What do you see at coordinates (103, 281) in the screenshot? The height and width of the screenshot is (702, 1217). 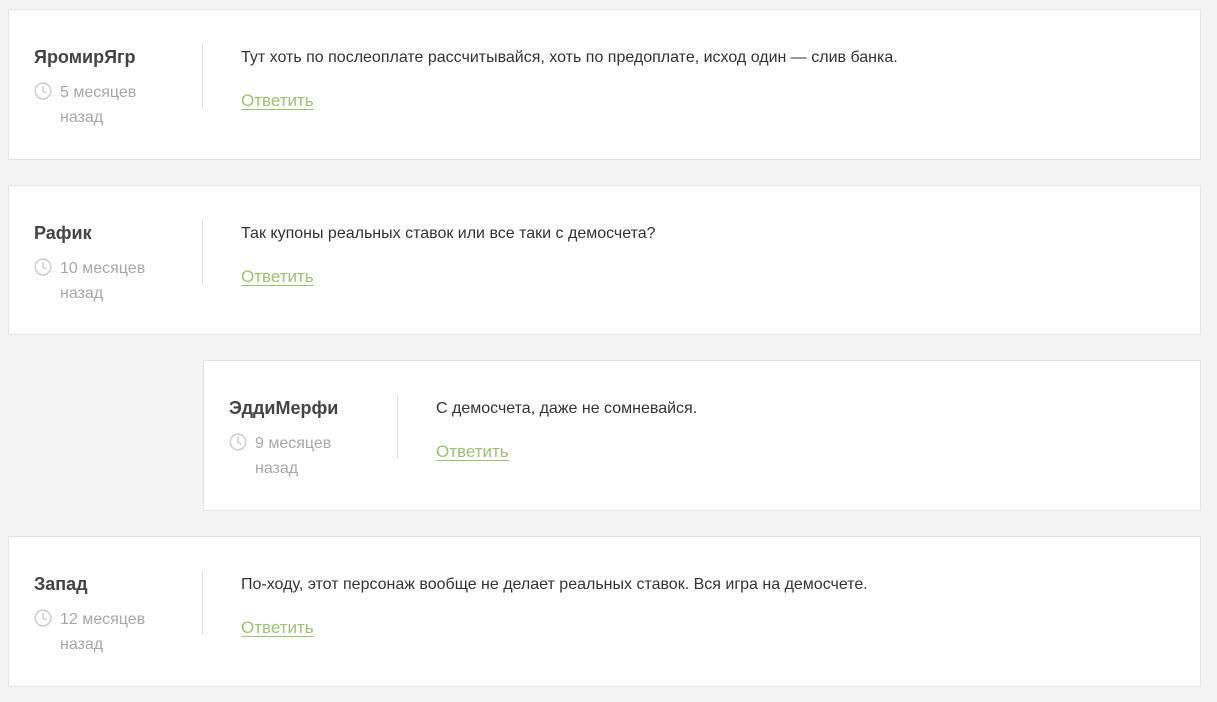 I see `comment-time: 10 месяцев назад` at bounding box center [103, 281].